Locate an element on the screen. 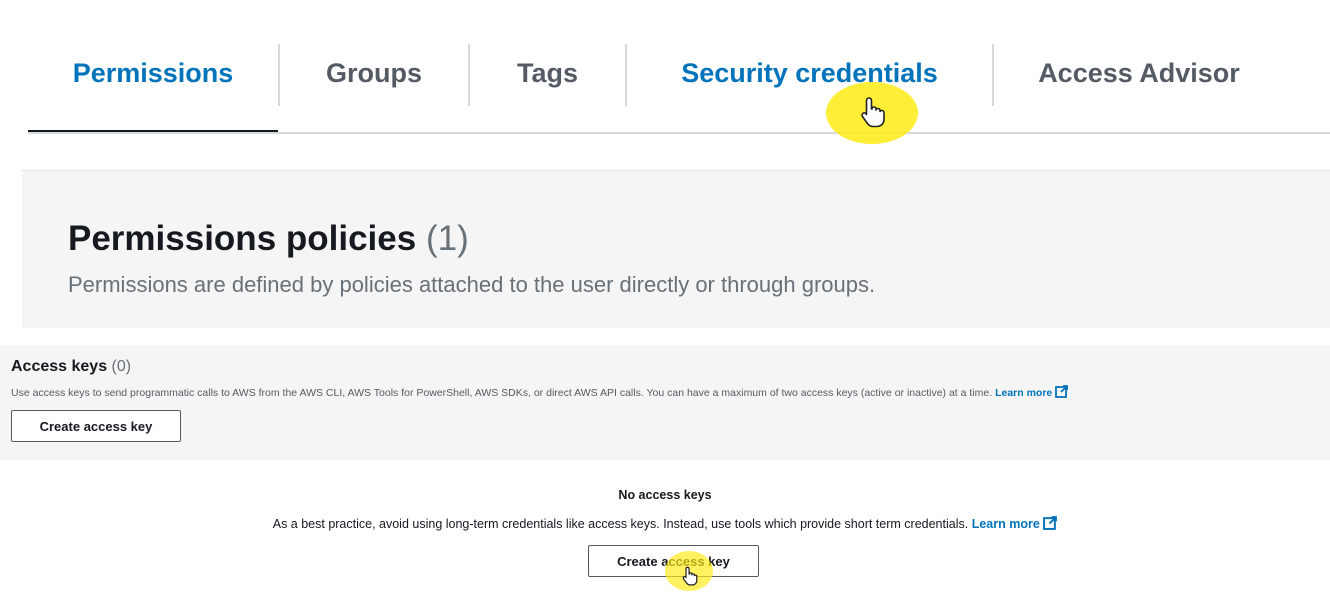 This screenshot has height=599, width=1330. empty-state-learn-more-link: Learn more is located at coordinates (1006, 524).